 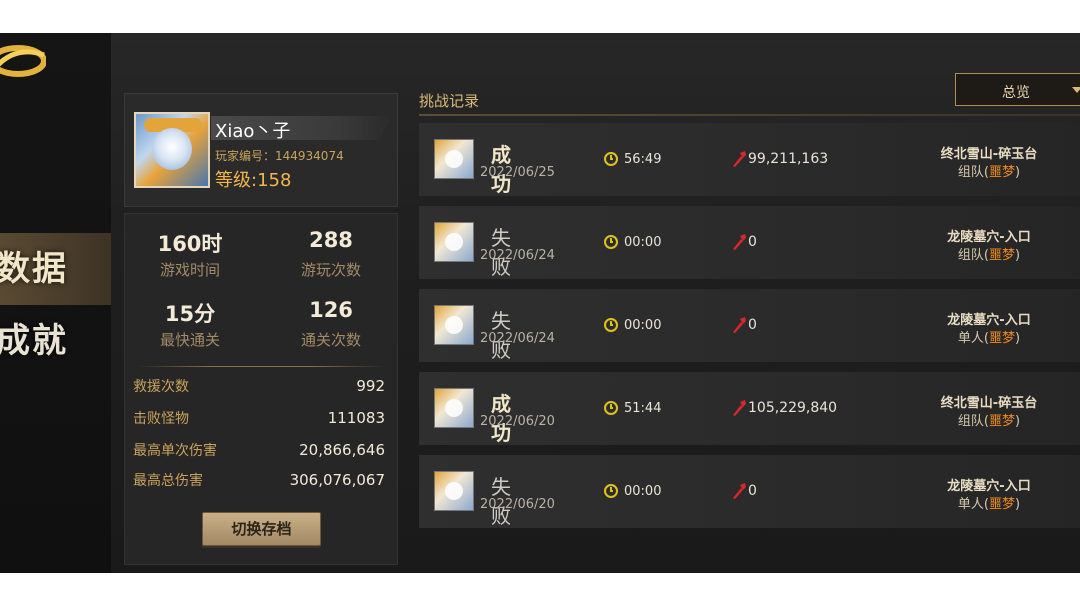 I want to click on stat-row-value: 992, so click(x=370, y=386).